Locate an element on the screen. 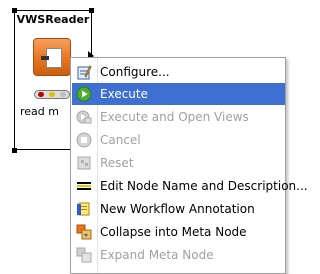  node-reader-icon is located at coordinates (52, 57).